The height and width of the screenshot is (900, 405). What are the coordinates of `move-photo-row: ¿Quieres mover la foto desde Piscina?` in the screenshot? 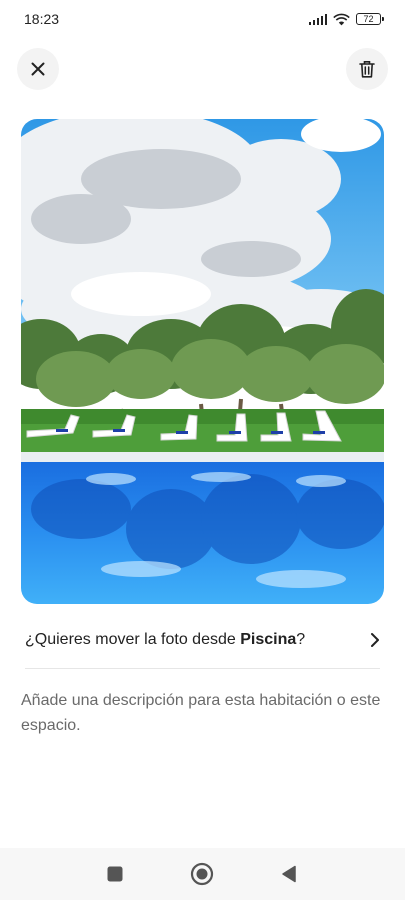 It's located at (202, 640).